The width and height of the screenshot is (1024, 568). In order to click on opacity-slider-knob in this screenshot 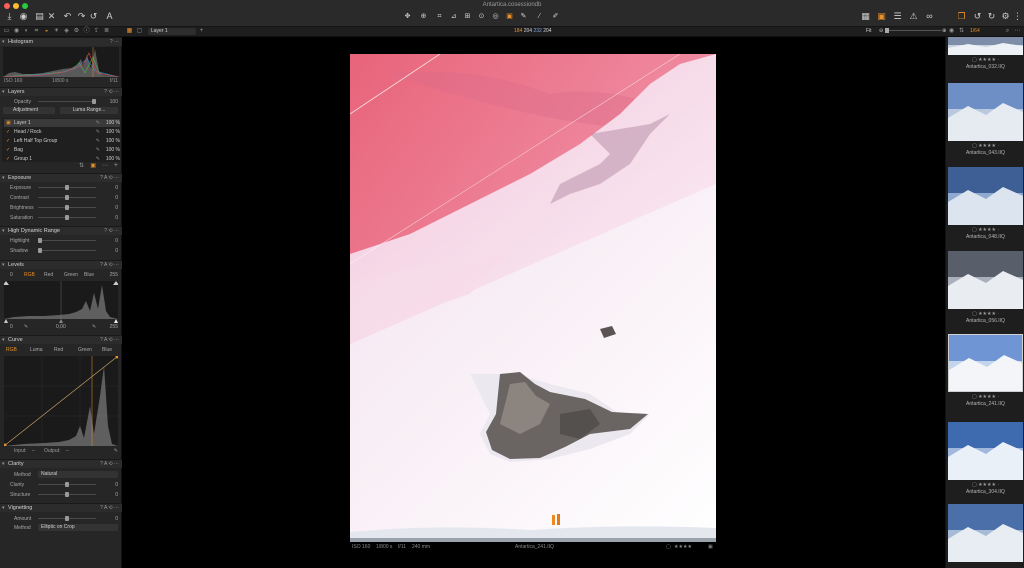, I will do `click(94, 101)`.